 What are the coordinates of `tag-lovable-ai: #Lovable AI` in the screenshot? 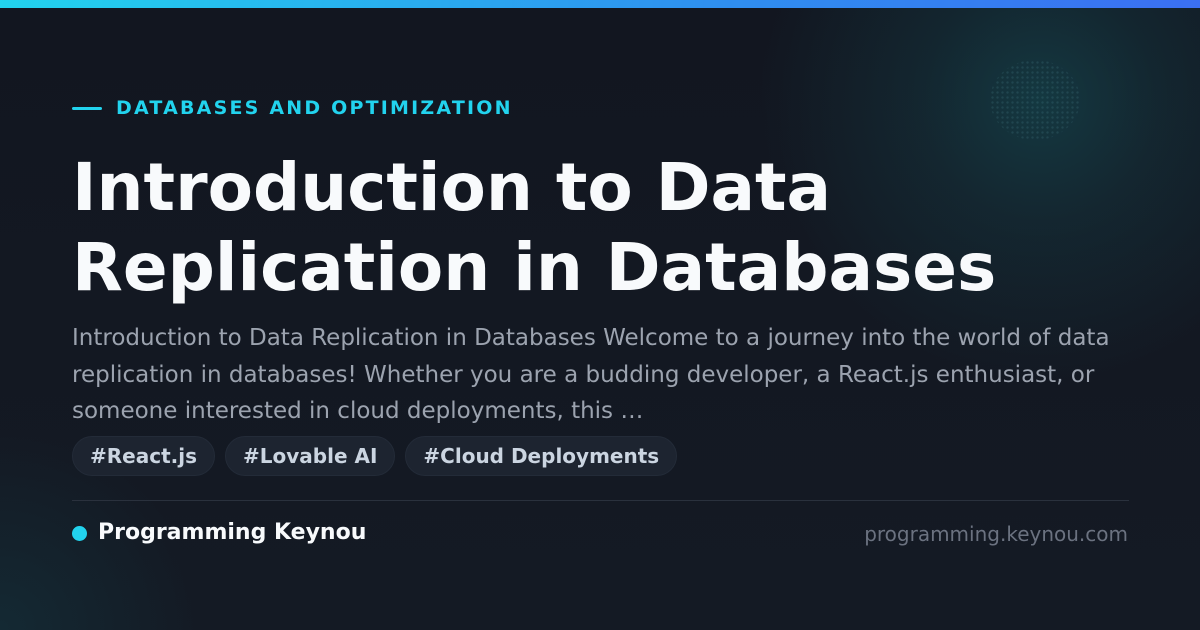 It's located at (310, 456).